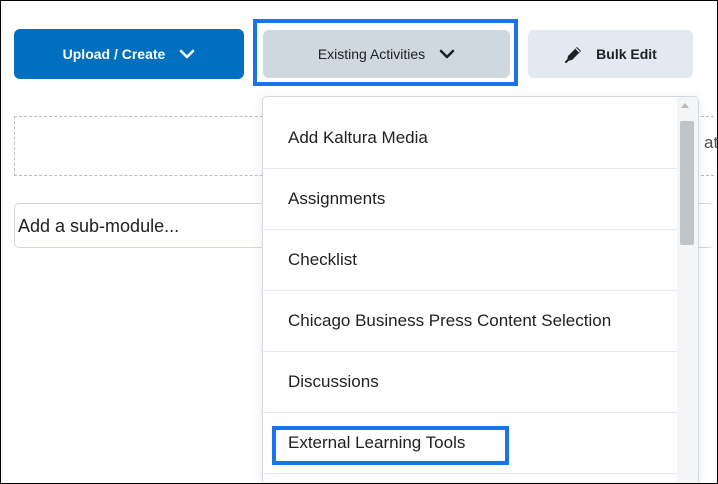 Image resolution: width=718 pixels, height=484 pixels. I want to click on dropzone-text: ate, so click(711, 142).